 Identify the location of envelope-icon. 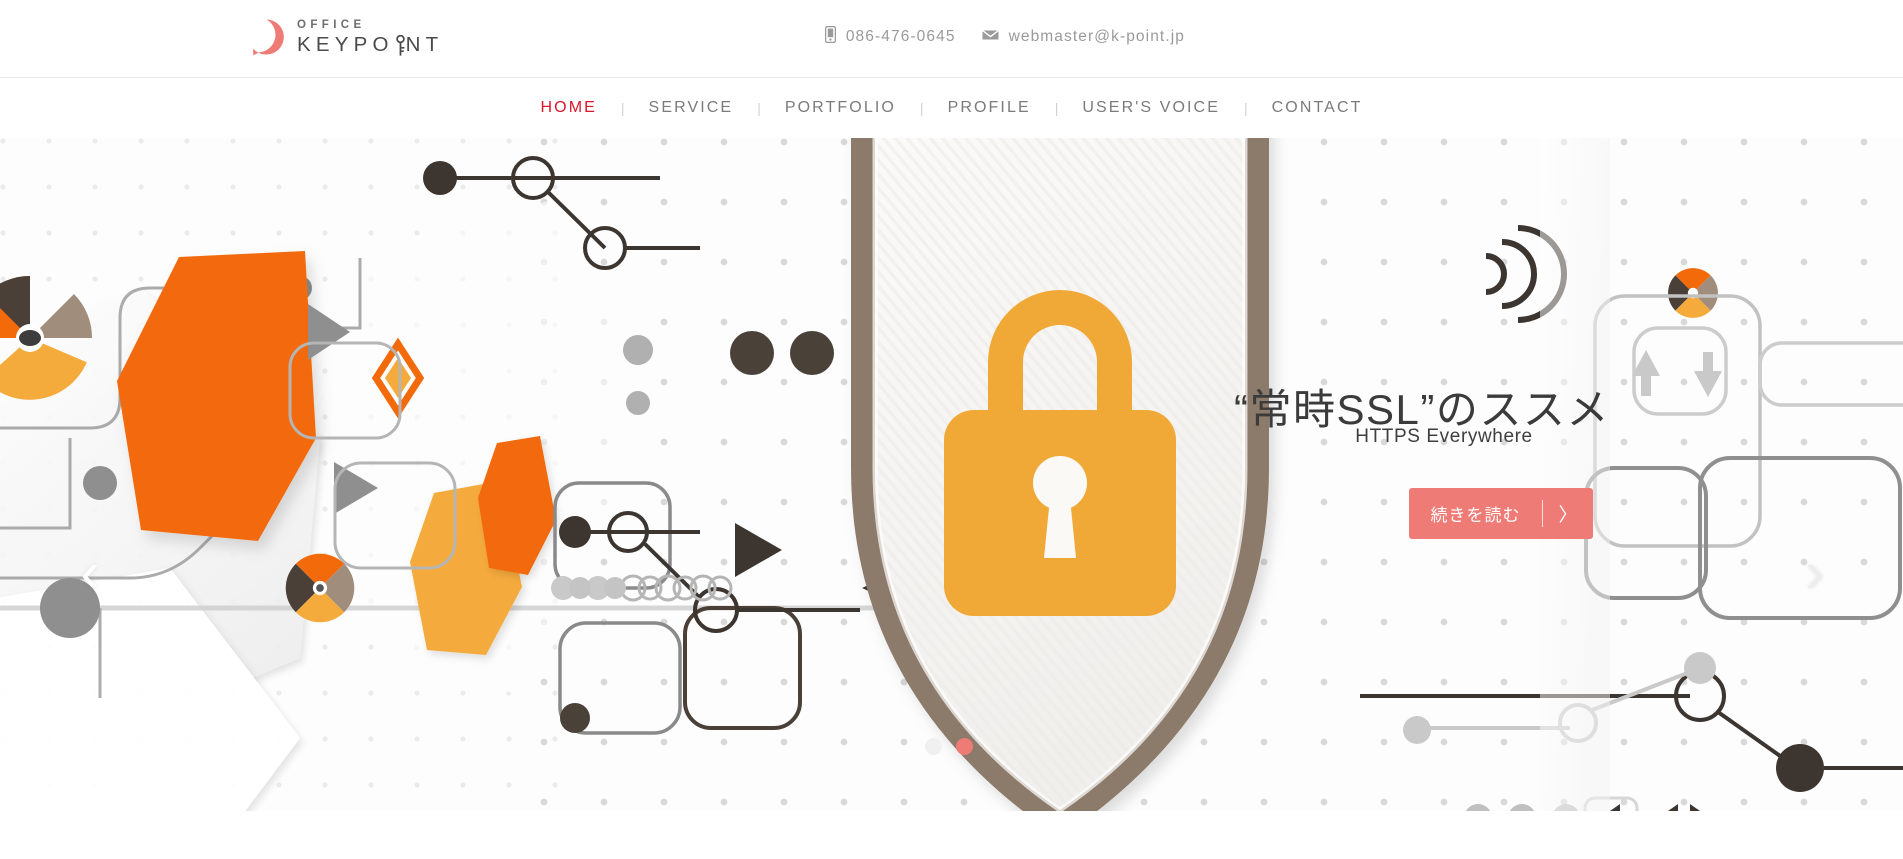
(990, 37).